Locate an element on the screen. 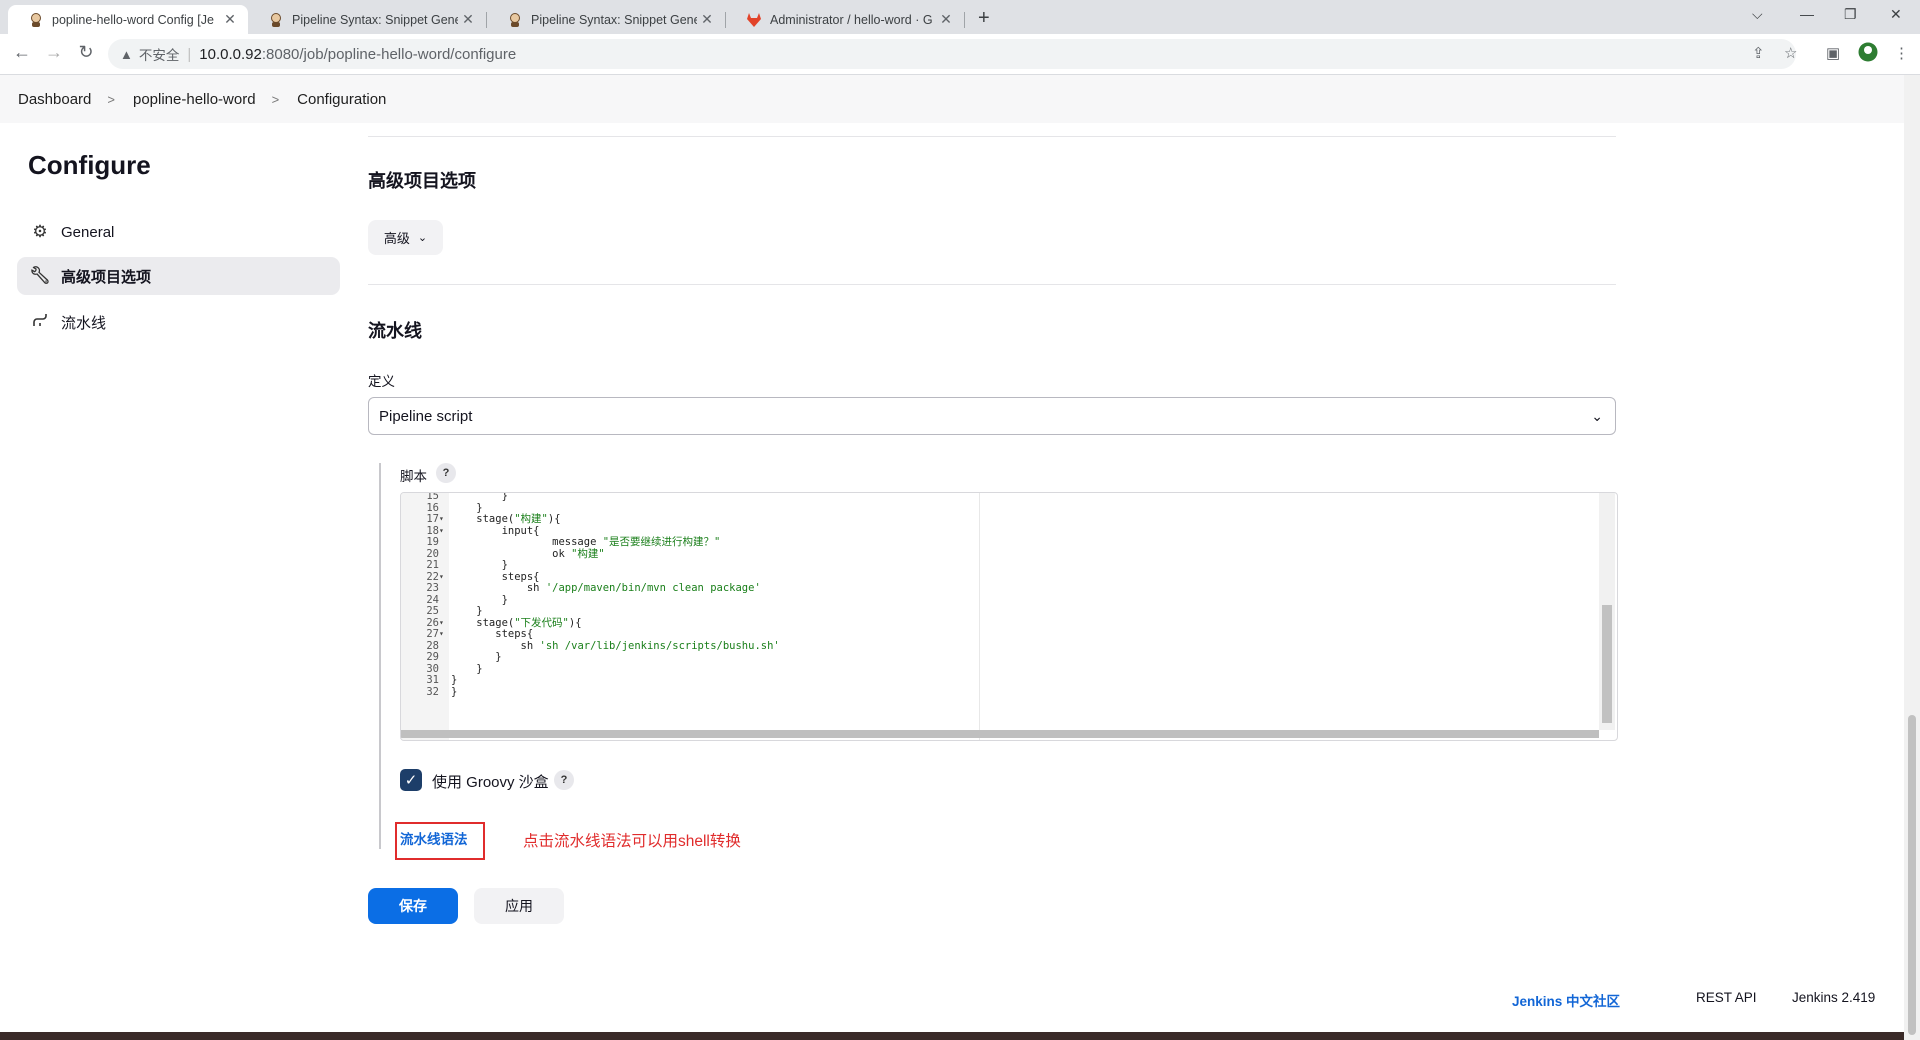  pipeline-heading: 流水线 is located at coordinates (395, 331).